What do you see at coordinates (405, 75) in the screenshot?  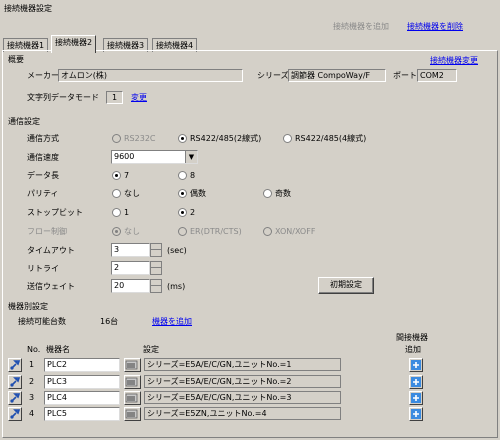 I see `port-label: ポート` at bounding box center [405, 75].